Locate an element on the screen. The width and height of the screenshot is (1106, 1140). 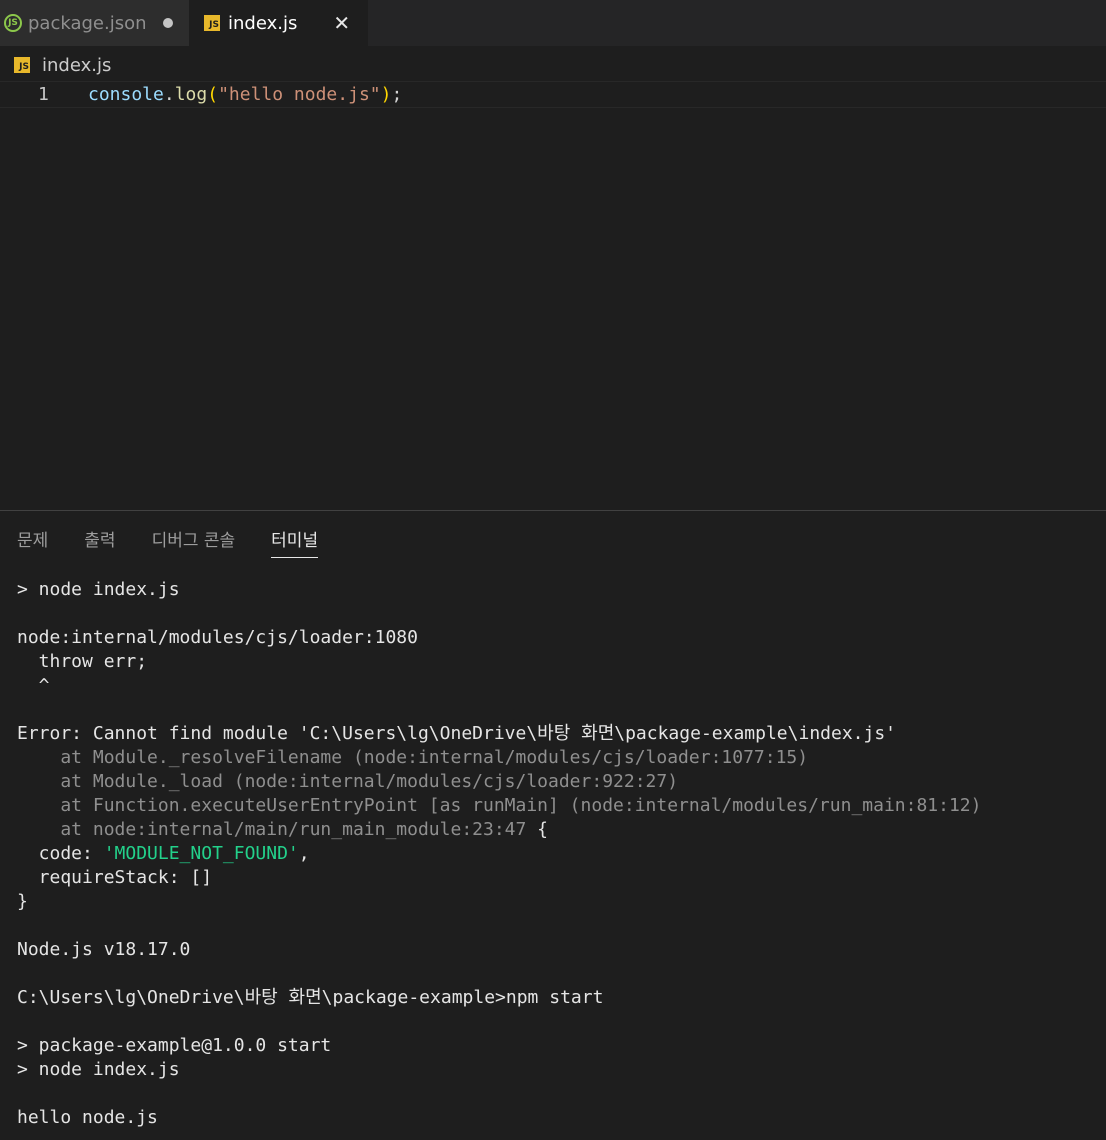
tab-index-js: JS index.js ✕ is located at coordinates (278, 23).